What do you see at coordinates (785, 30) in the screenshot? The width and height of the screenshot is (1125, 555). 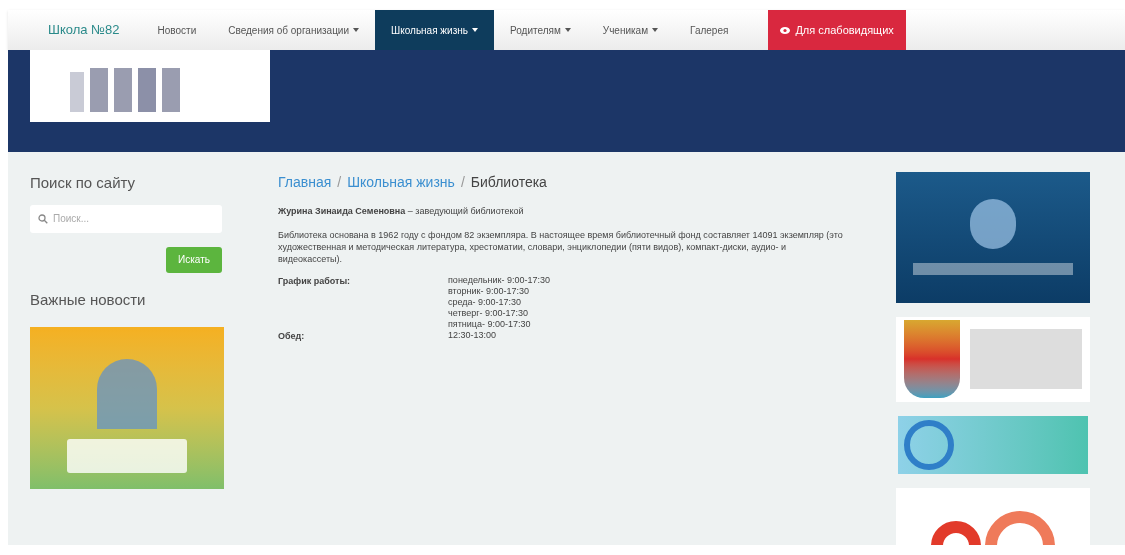 I see `eye-icon` at bounding box center [785, 30].